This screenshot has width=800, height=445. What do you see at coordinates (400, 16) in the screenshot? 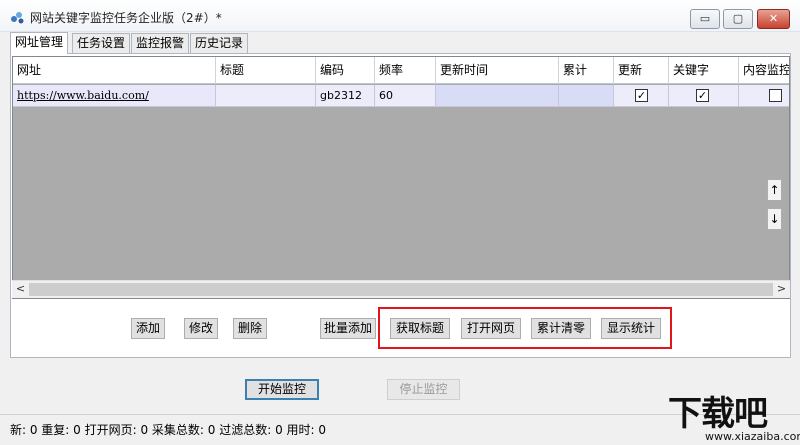
I see `title-bar: 网站关键字监控任务企业版（2#）* ▭ ▢ ✕` at bounding box center [400, 16].